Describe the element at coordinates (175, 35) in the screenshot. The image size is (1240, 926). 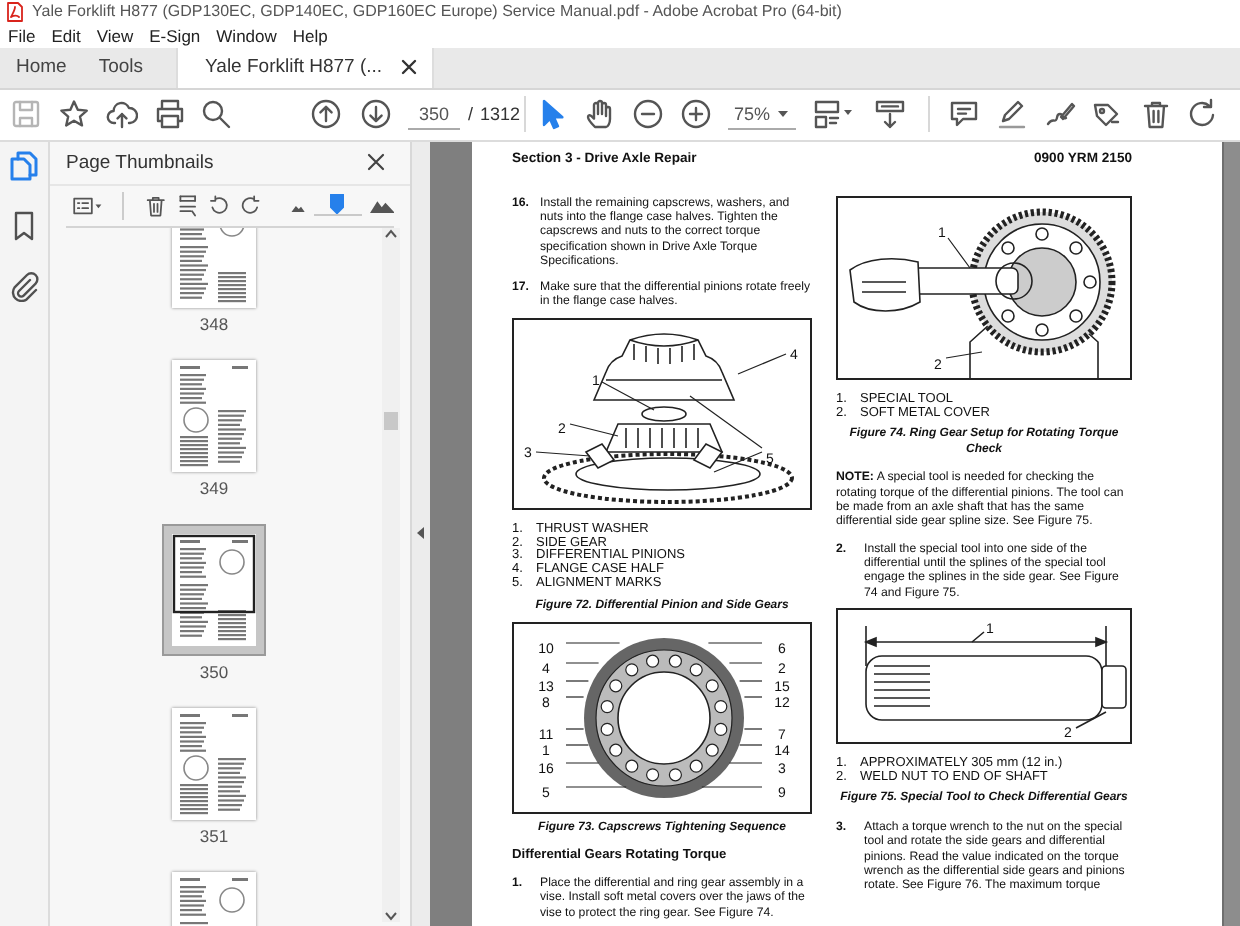
I see `menu-item: E-Sign` at that location.